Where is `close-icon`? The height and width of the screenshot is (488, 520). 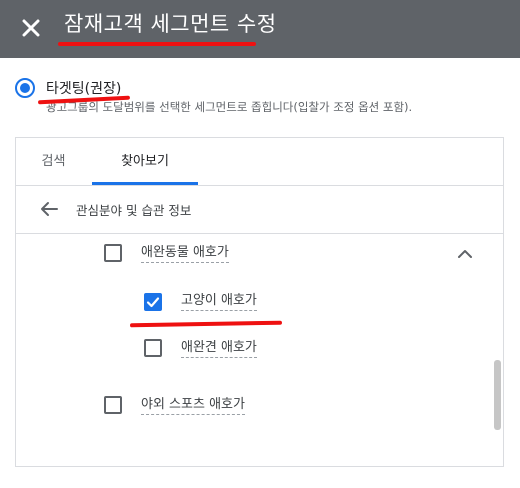
close-icon is located at coordinates (31, 28).